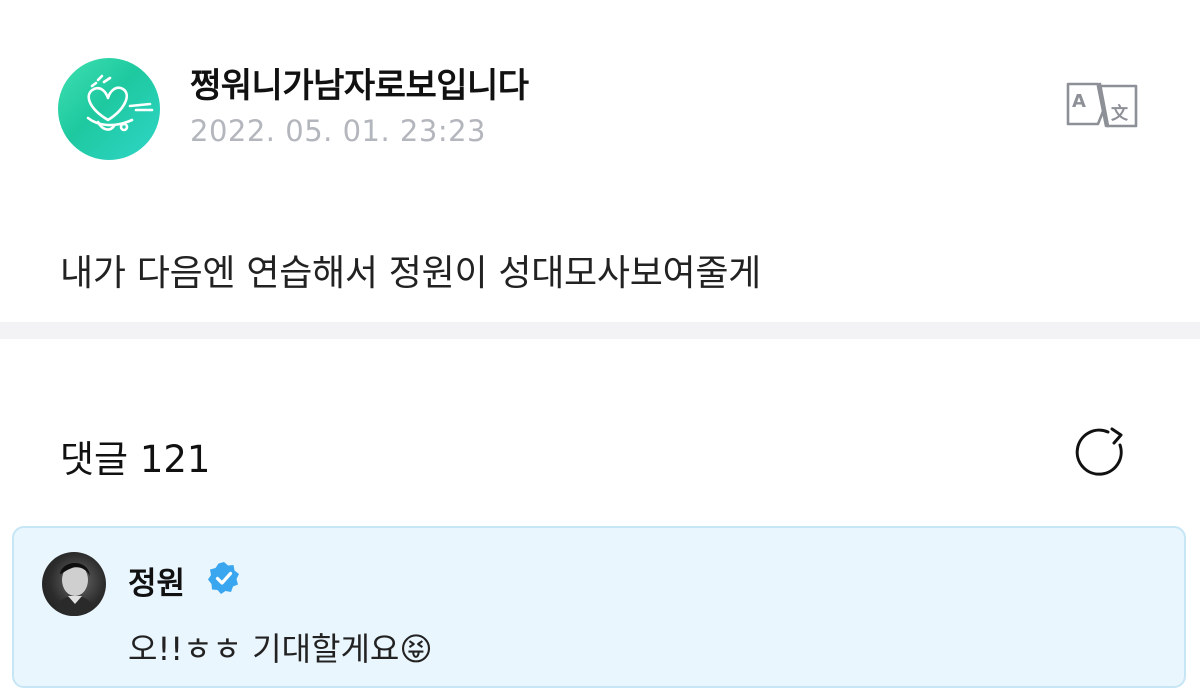 This screenshot has width=1200, height=695. What do you see at coordinates (600, 330) in the screenshot?
I see `section-divider` at bounding box center [600, 330].